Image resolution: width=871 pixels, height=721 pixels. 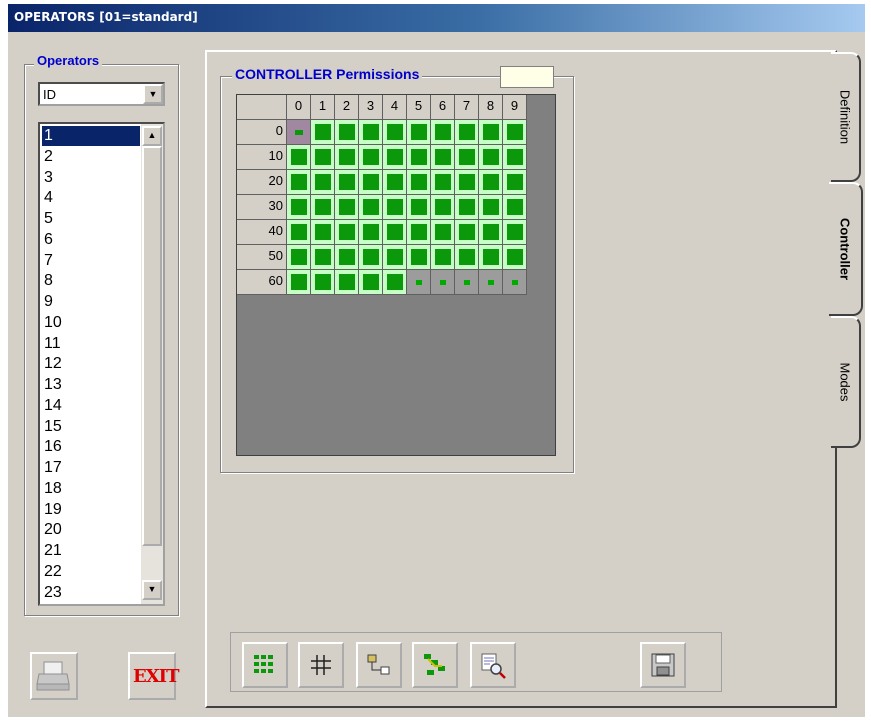 I want to click on list-item: 7, so click(x=91, y=261).